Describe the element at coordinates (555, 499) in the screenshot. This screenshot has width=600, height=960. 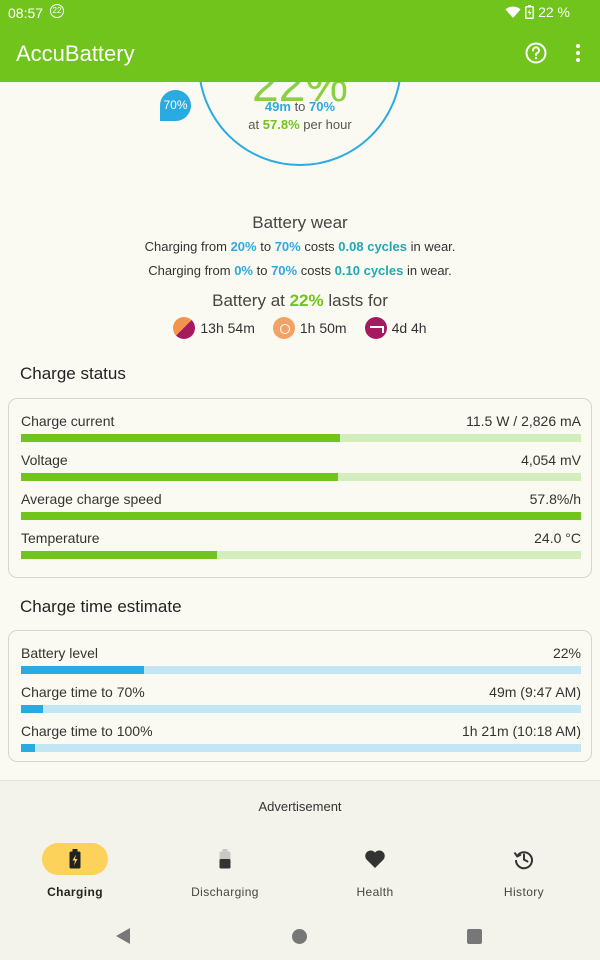
I see `row-value: 57.8%/h` at that location.